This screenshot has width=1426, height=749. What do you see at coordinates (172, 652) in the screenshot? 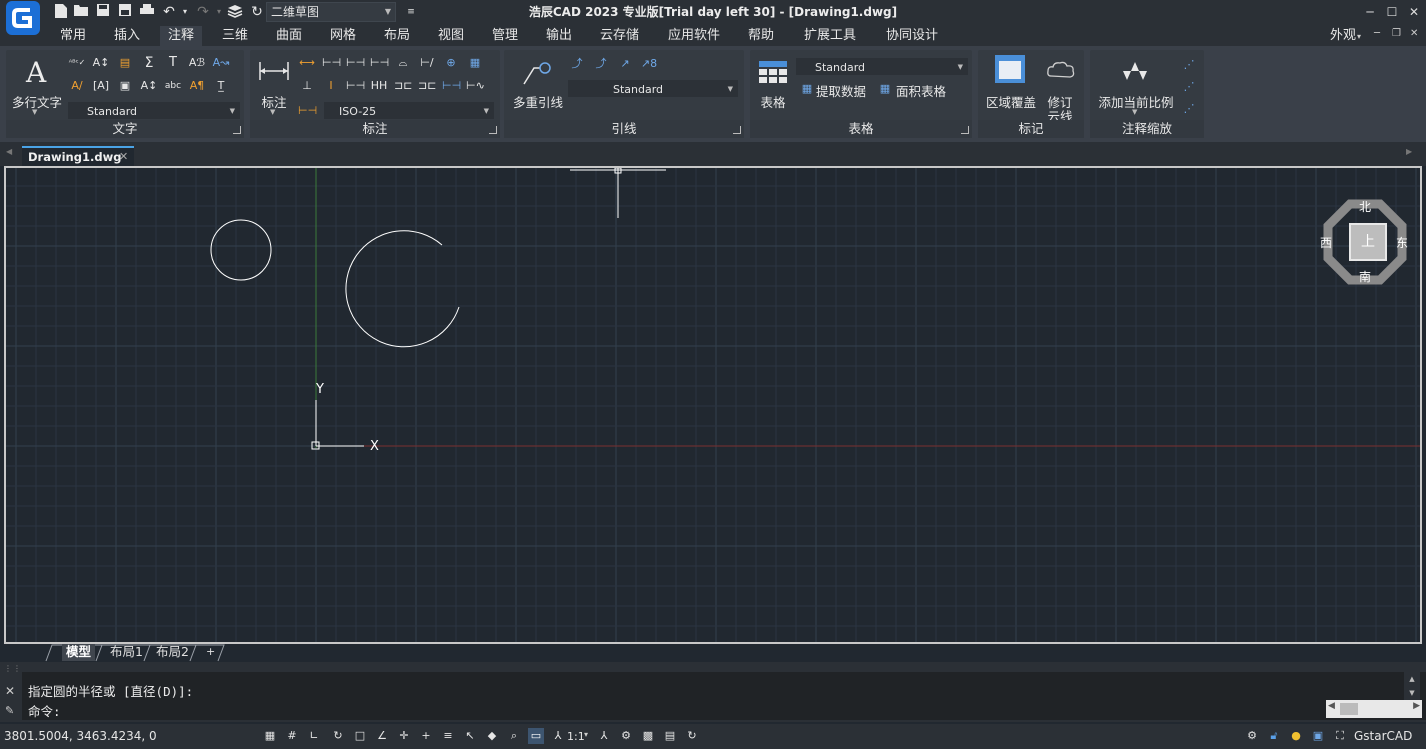
I see `layout-tab-layout2: 布局2` at bounding box center [172, 652].